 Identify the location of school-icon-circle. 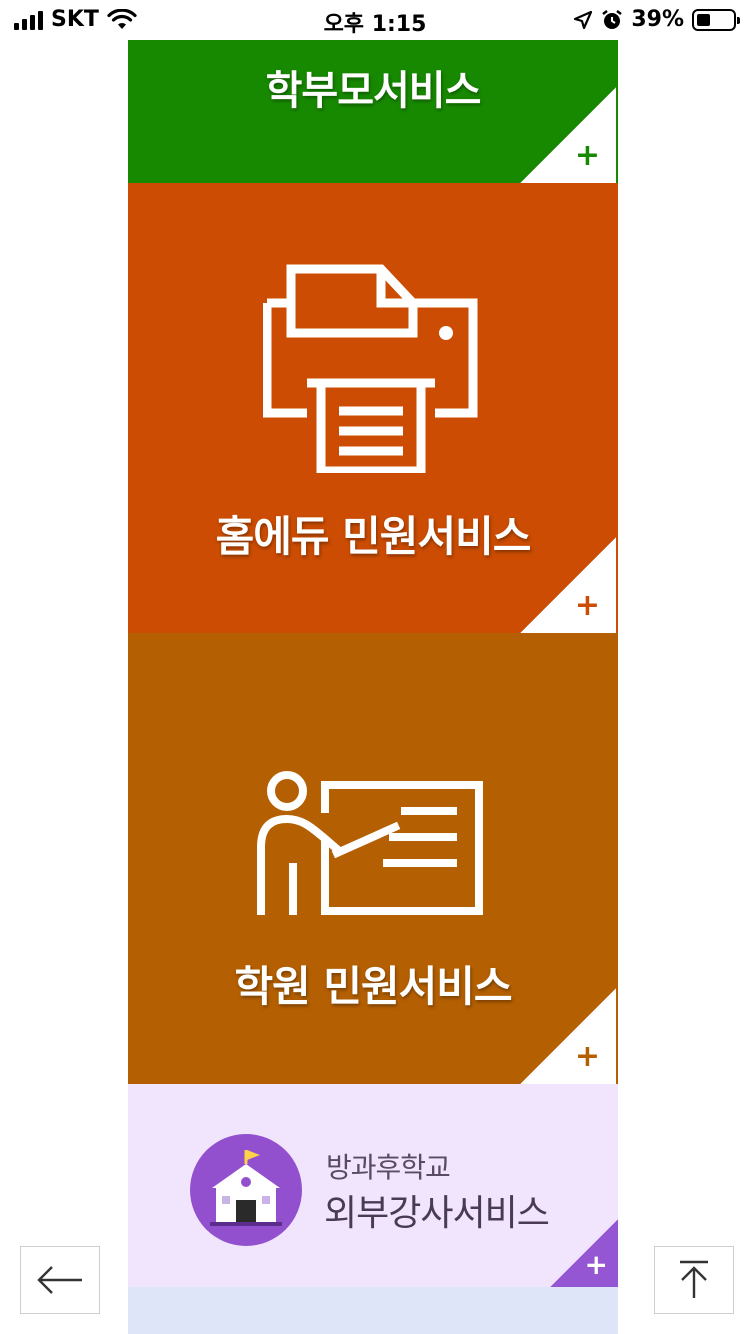
(246, 1190).